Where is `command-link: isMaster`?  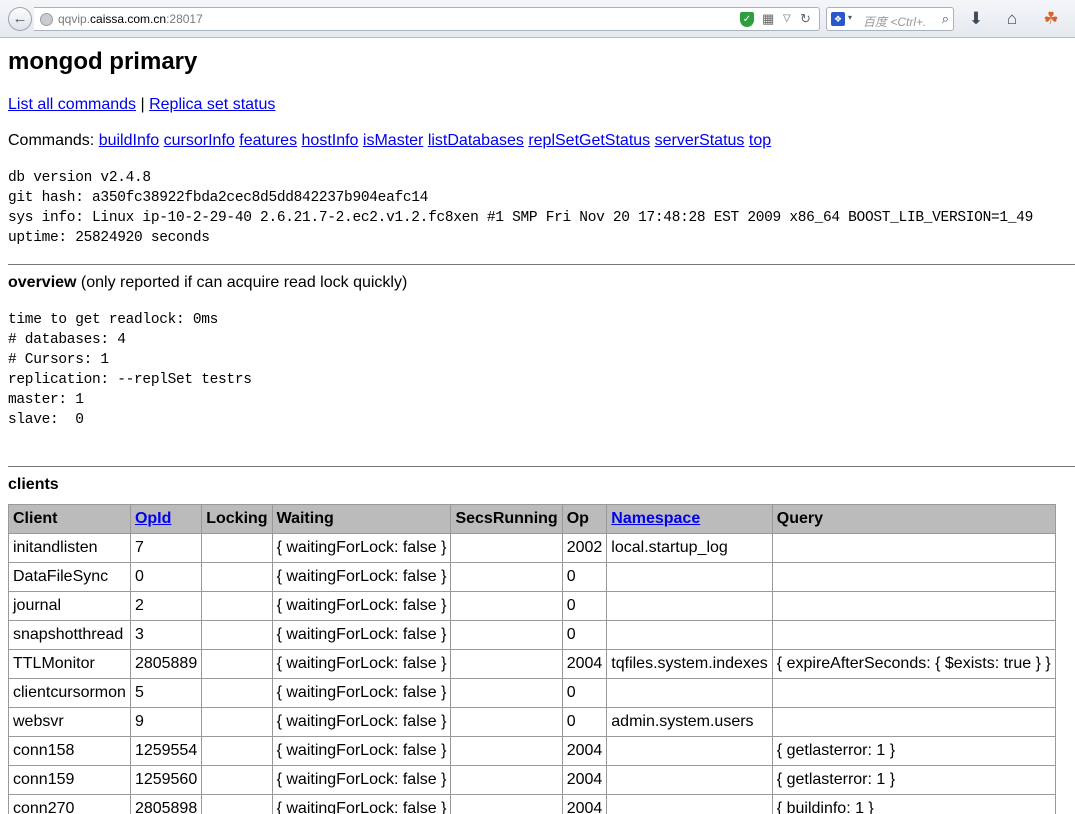 command-link: isMaster is located at coordinates (393, 140).